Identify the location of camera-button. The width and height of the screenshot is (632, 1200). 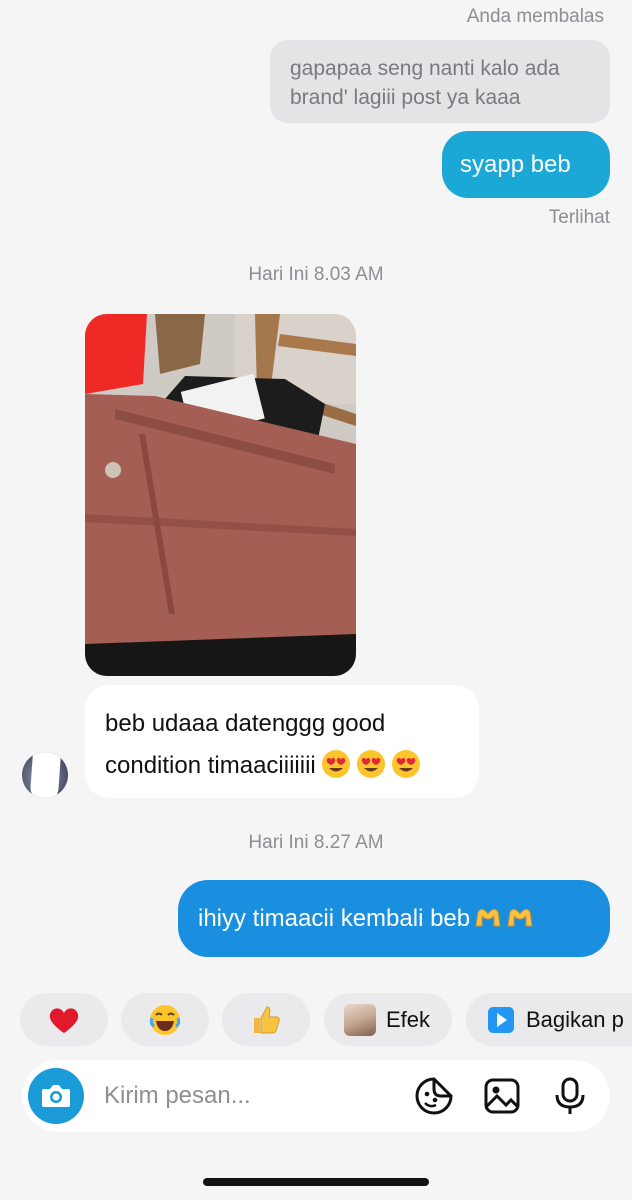
(56, 1096).